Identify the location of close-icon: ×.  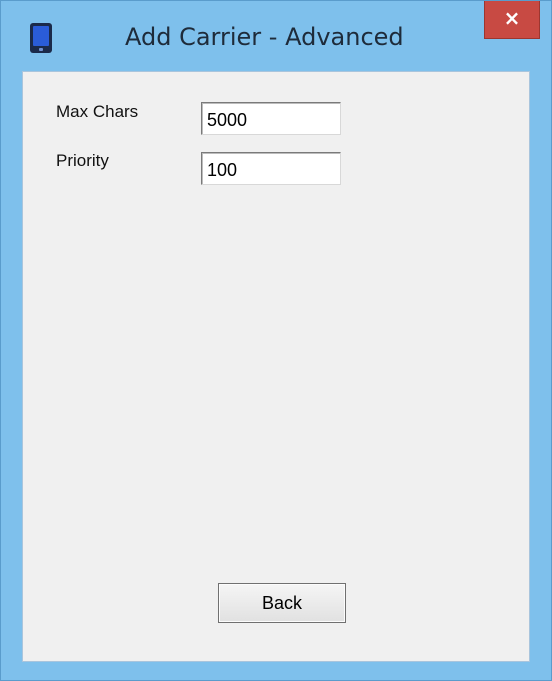
(512, 18).